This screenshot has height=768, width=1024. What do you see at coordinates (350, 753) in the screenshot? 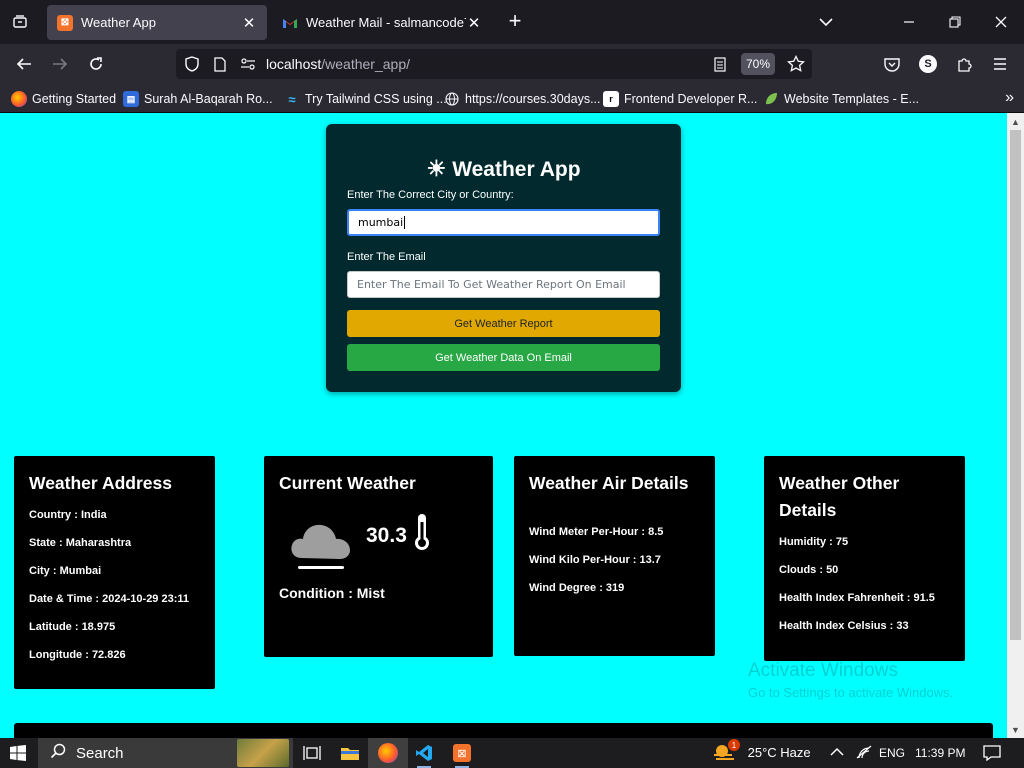
I see `file-explorer-icon` at bounding box center [350, 753].